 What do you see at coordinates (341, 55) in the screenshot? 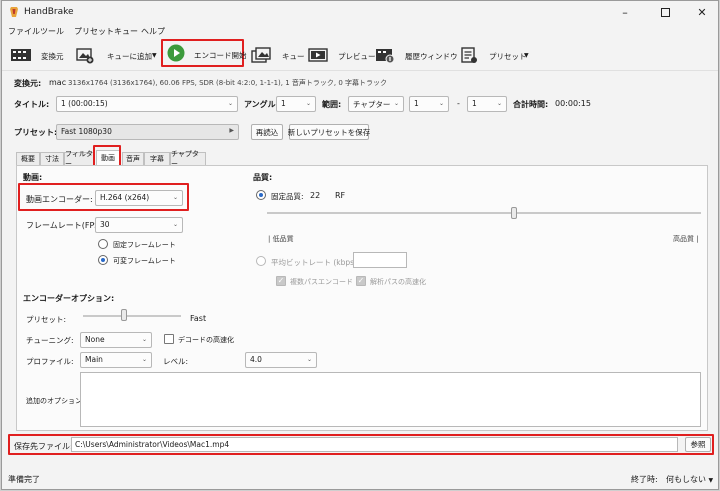
I see `preview-button: プレビュー` at bounding box center [341, 55].